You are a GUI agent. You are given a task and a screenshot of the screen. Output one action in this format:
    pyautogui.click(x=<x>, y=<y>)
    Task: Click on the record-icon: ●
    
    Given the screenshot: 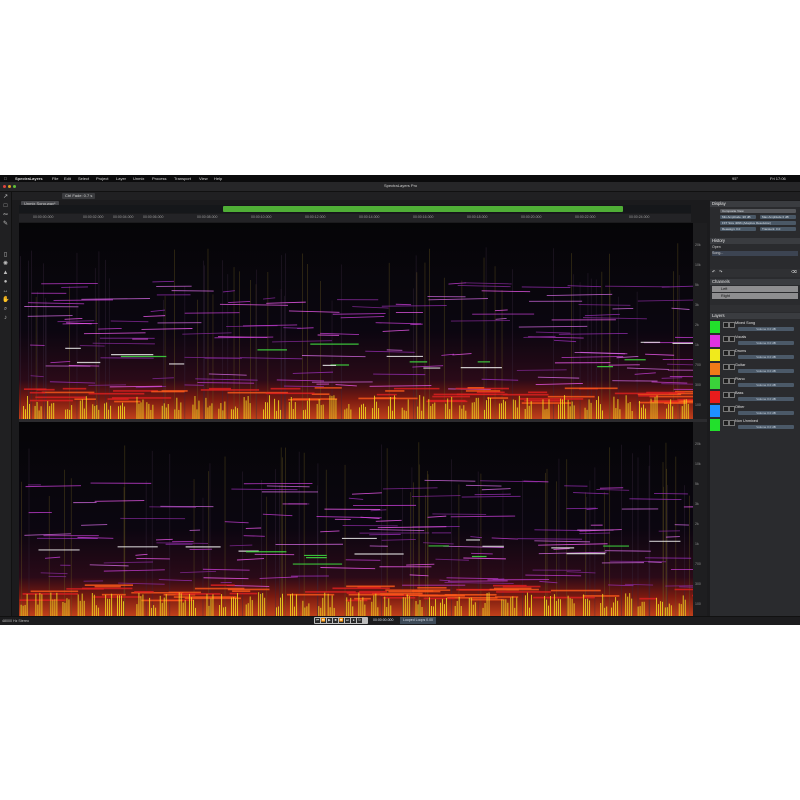 What is the action you would take?
    pyautogui.click(x=353, y=620)
    